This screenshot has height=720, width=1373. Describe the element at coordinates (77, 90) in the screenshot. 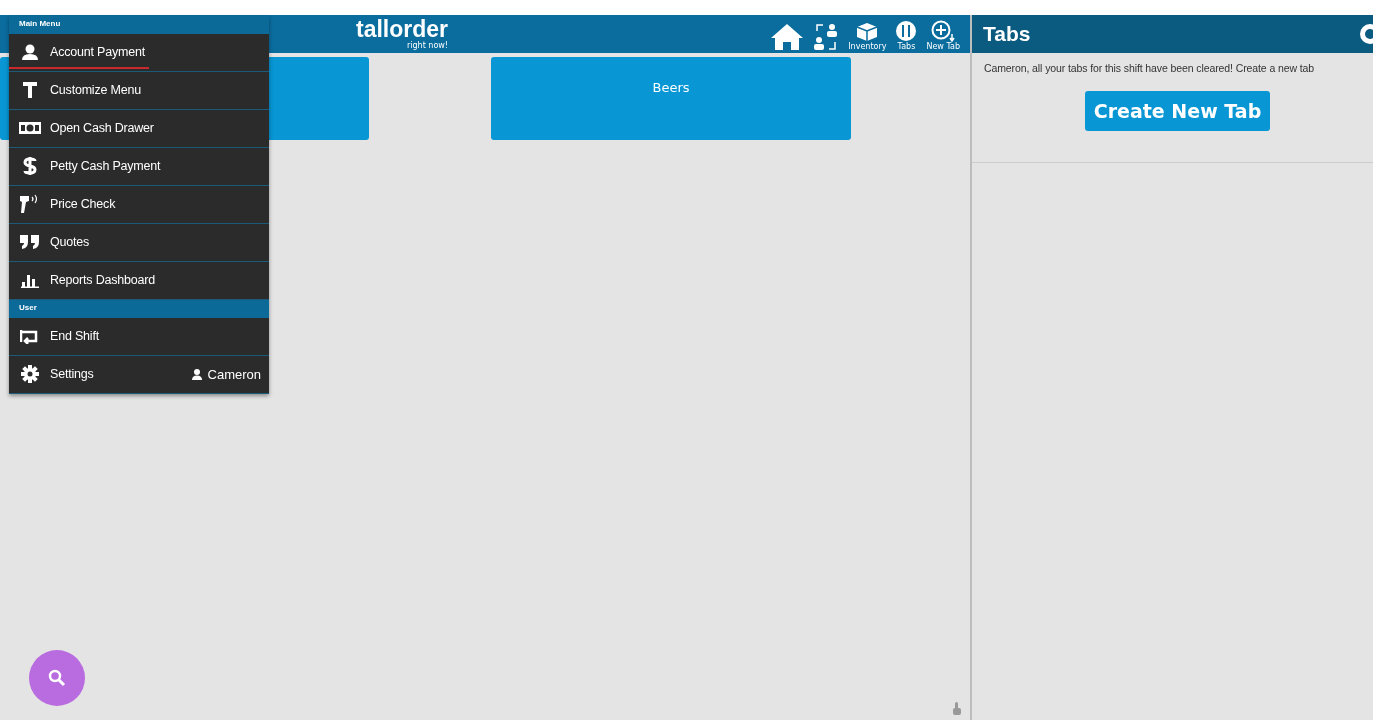

I see `menu-item: Customize Menu` at that location.